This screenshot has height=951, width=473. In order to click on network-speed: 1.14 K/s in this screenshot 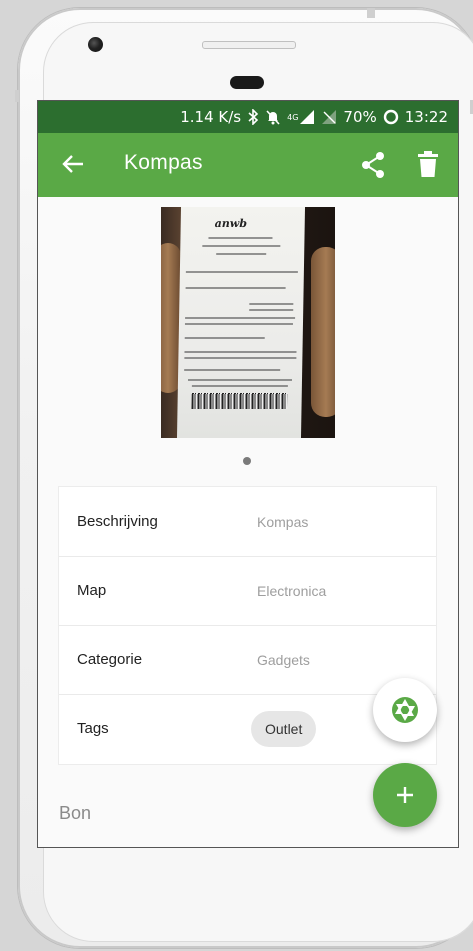, I will do `click(211, 117)`.